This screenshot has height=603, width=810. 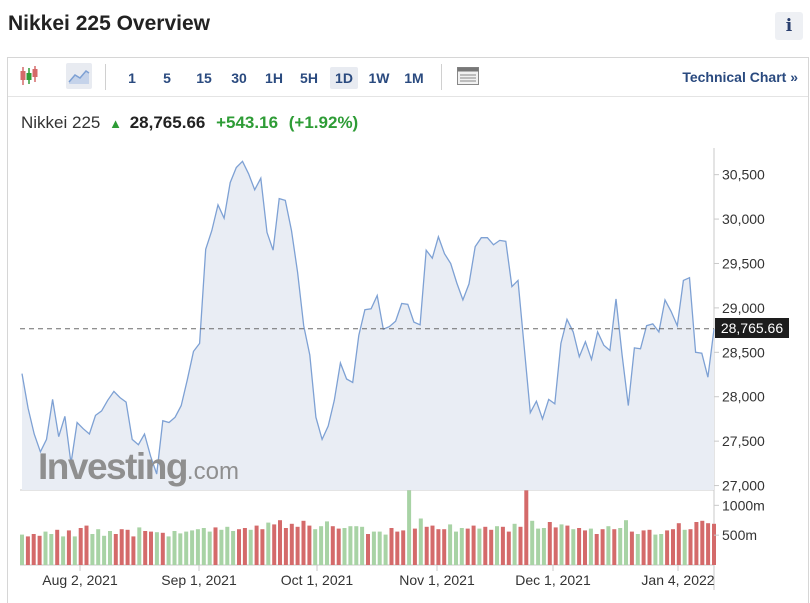 I want to click on x-tick-label: Dec 1, 2021, so click(x=553, y=580).